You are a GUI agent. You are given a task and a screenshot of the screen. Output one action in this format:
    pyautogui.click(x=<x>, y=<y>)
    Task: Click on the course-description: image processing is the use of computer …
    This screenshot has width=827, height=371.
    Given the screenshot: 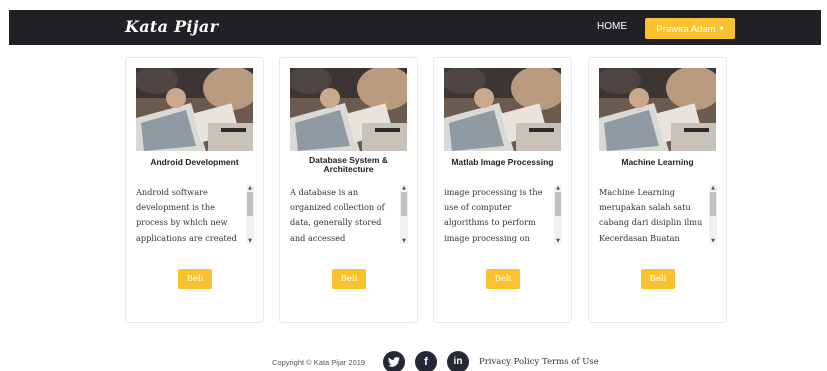 What is the action you would take?
    pyautogui.click(x=493, y=215)
    